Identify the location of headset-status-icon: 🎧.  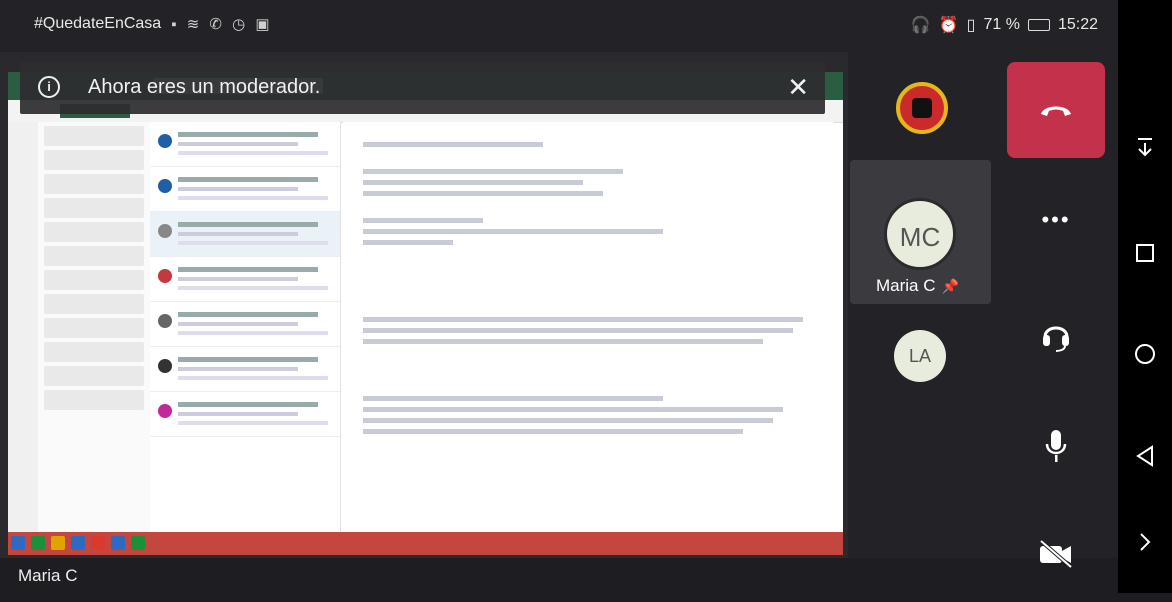
(920, 25).